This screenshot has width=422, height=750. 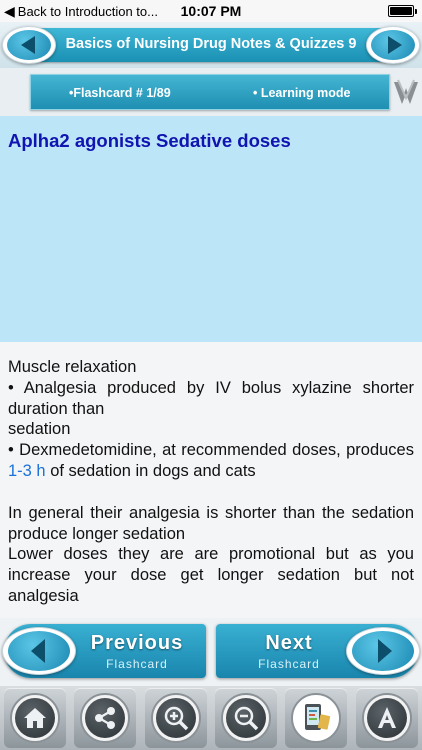 I want to click on home-button, so click(x=35, y=718).